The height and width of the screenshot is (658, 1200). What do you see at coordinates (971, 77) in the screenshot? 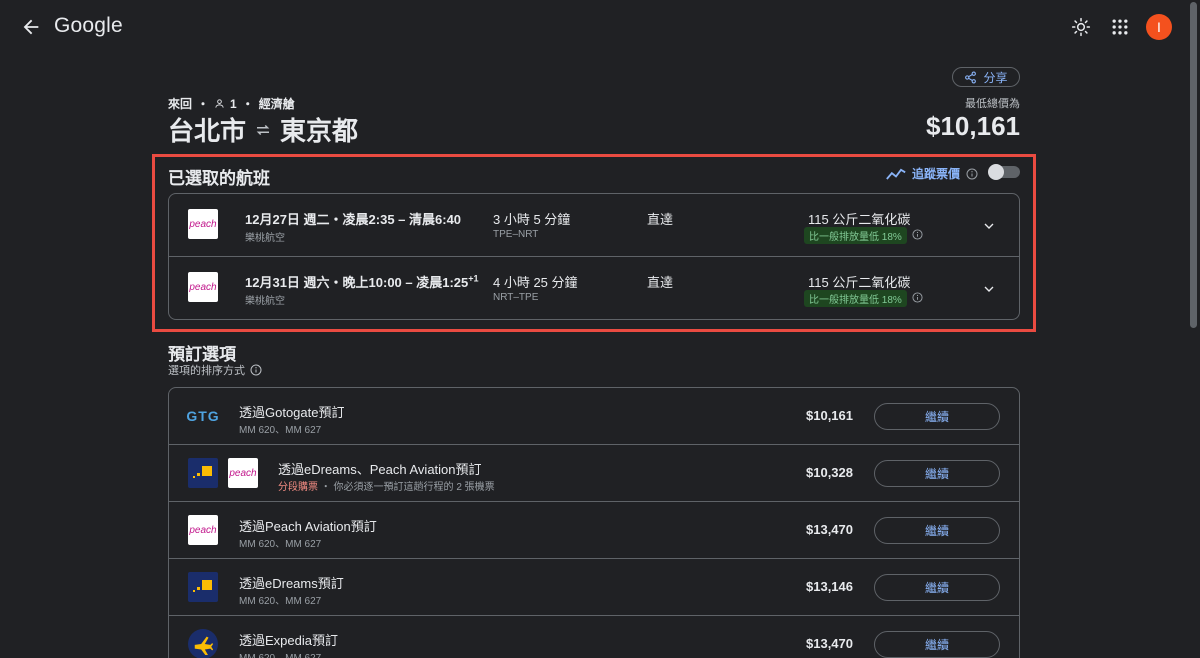
I see `share-icon` at bounding box center [971, 77].